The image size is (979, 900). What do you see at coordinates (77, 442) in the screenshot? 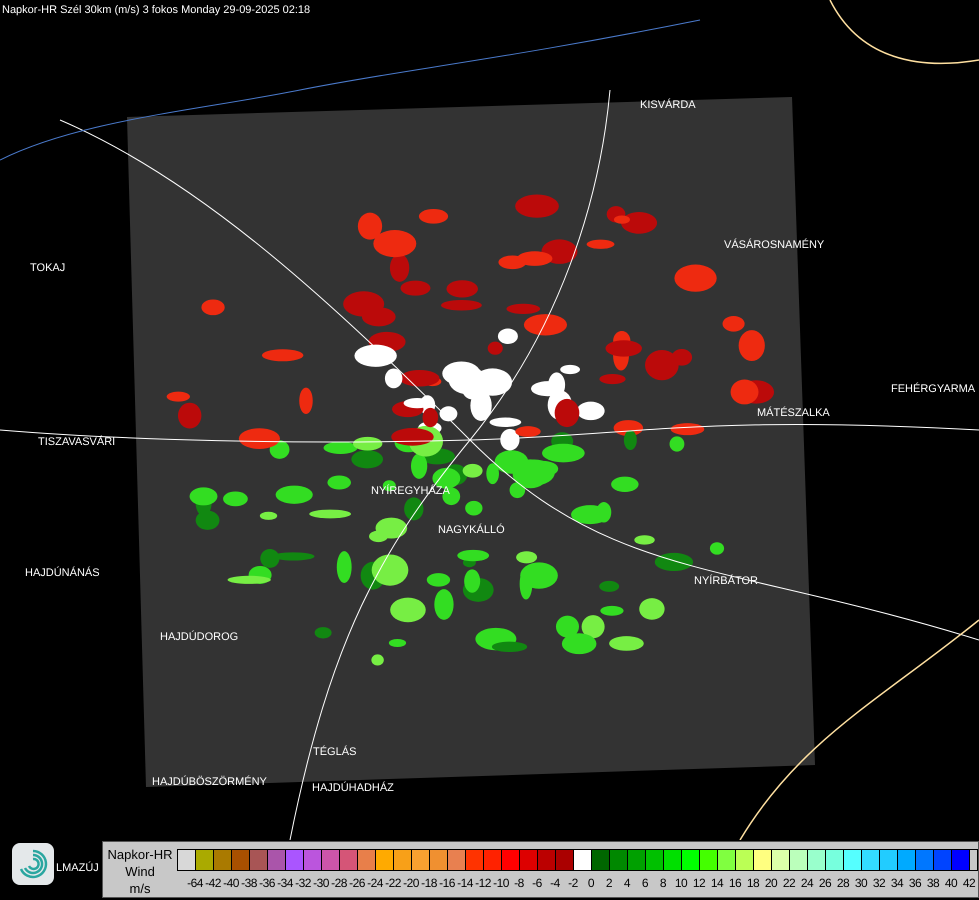
I see `place-label: TISZAVASVÁRI` at bounding box center [77, 442].